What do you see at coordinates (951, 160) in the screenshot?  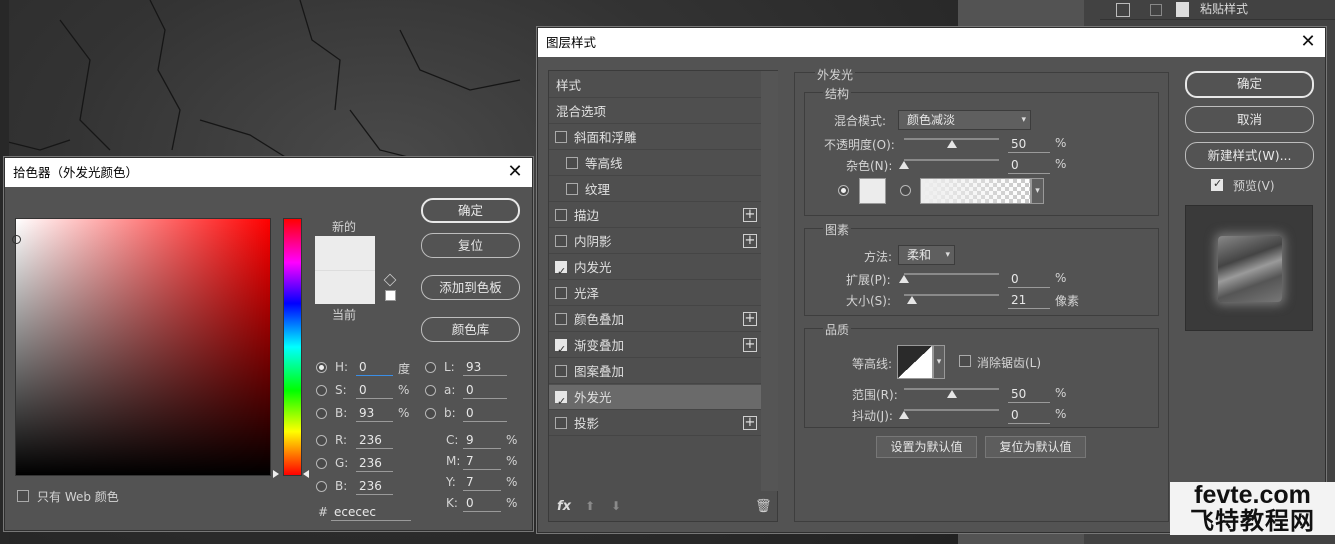 I see `noise-slider` at bounding box center [951, 160].